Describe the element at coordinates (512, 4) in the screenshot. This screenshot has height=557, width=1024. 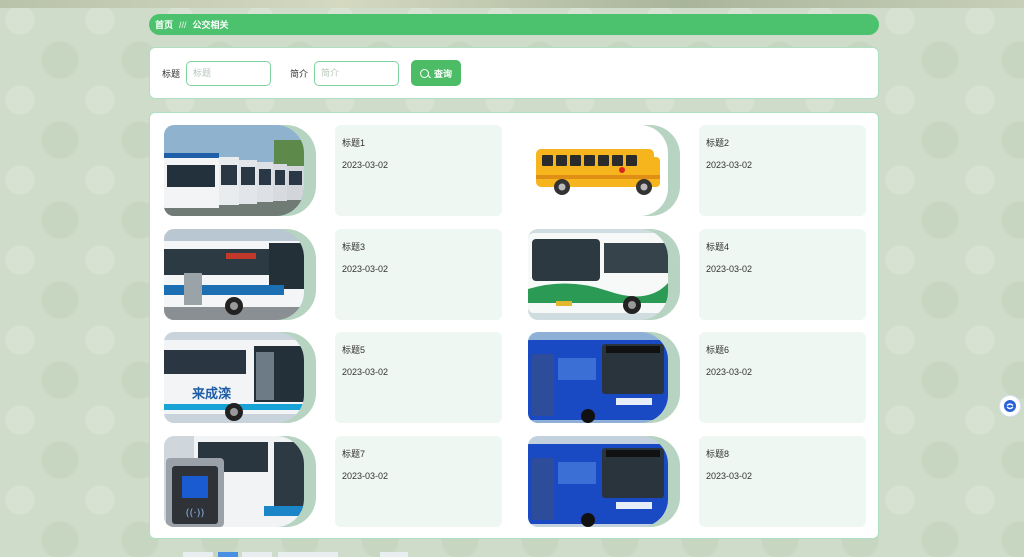
I see `top-banner-strip` at that location.